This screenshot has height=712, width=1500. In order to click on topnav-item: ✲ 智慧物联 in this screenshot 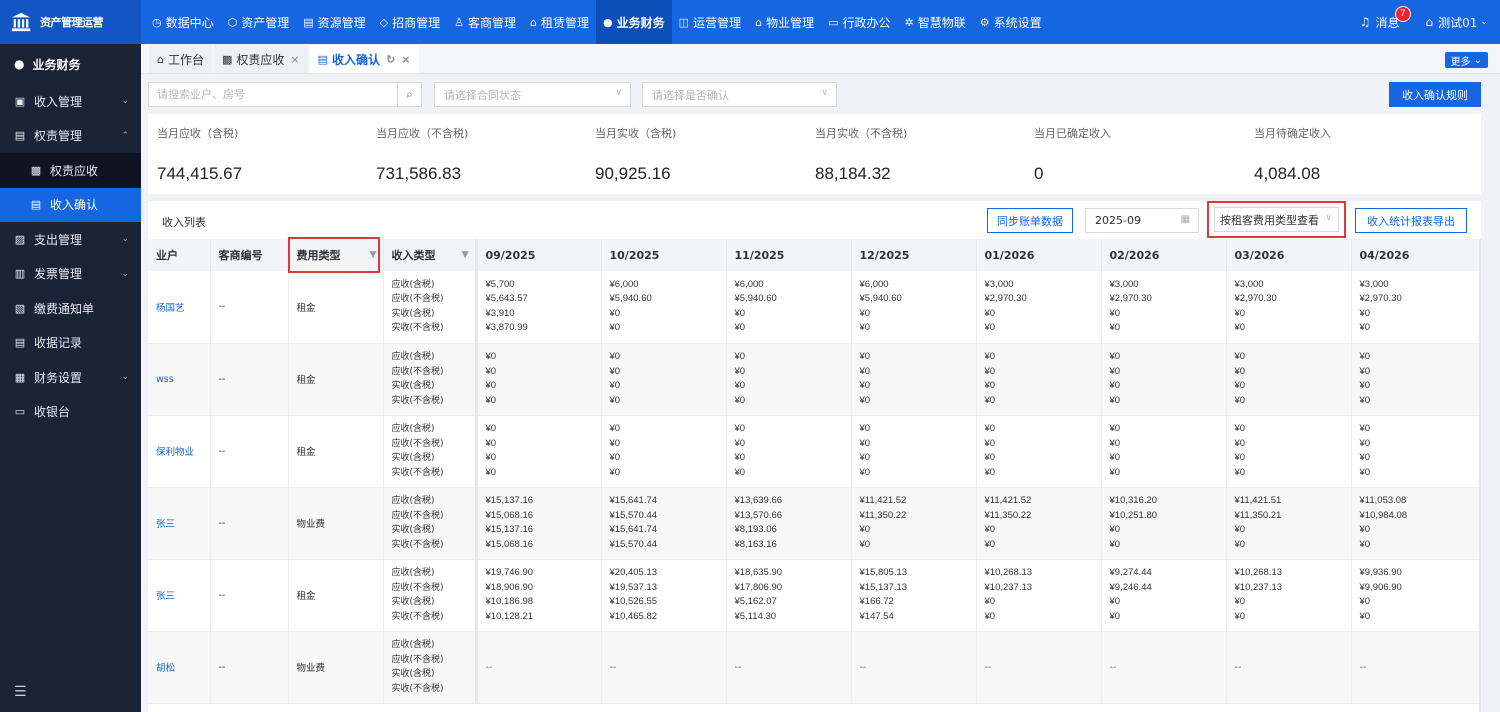, I will do `click(935, 22)`.